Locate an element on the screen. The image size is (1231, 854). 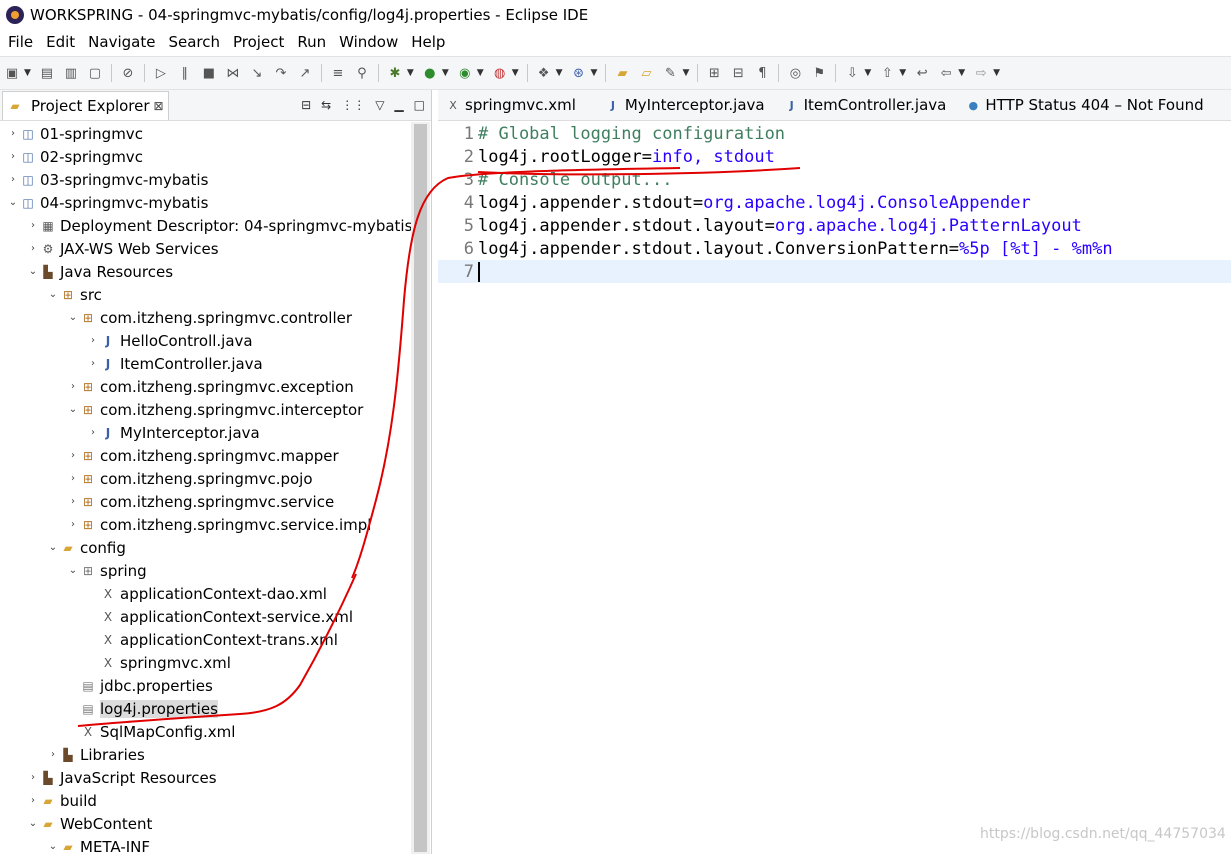
tree-item-package-service-impl: › ⊞ com.itzheng.springmvc.service.impl is located at coordinates (218, 524).